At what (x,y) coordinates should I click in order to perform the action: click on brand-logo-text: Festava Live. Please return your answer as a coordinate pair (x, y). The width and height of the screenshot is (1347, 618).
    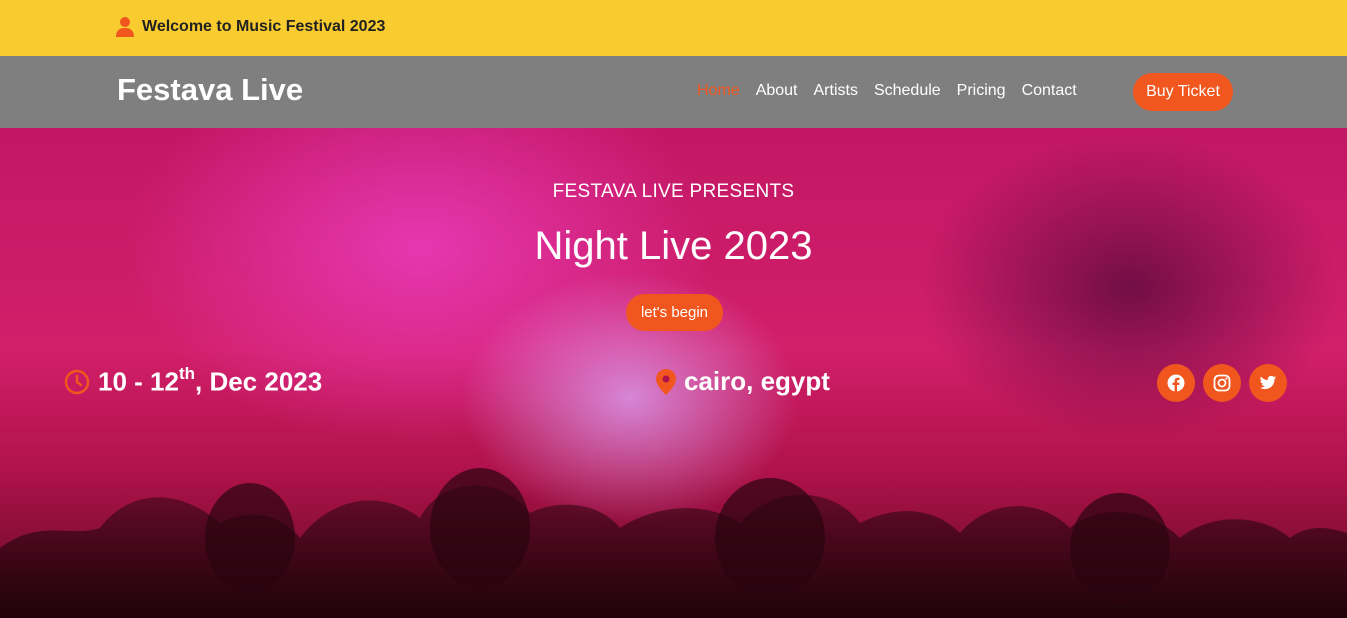
    Looking at the image, I should click on (210, 90).